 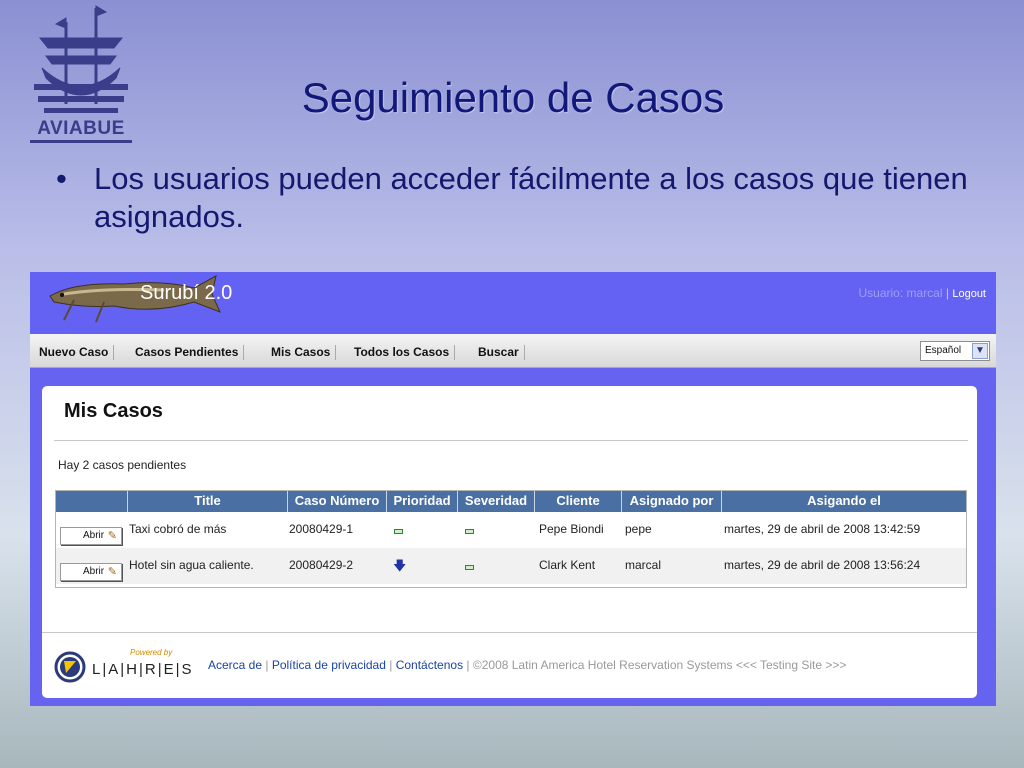 I want to click on language-select: Español ▼, so click(x=955, y=351).